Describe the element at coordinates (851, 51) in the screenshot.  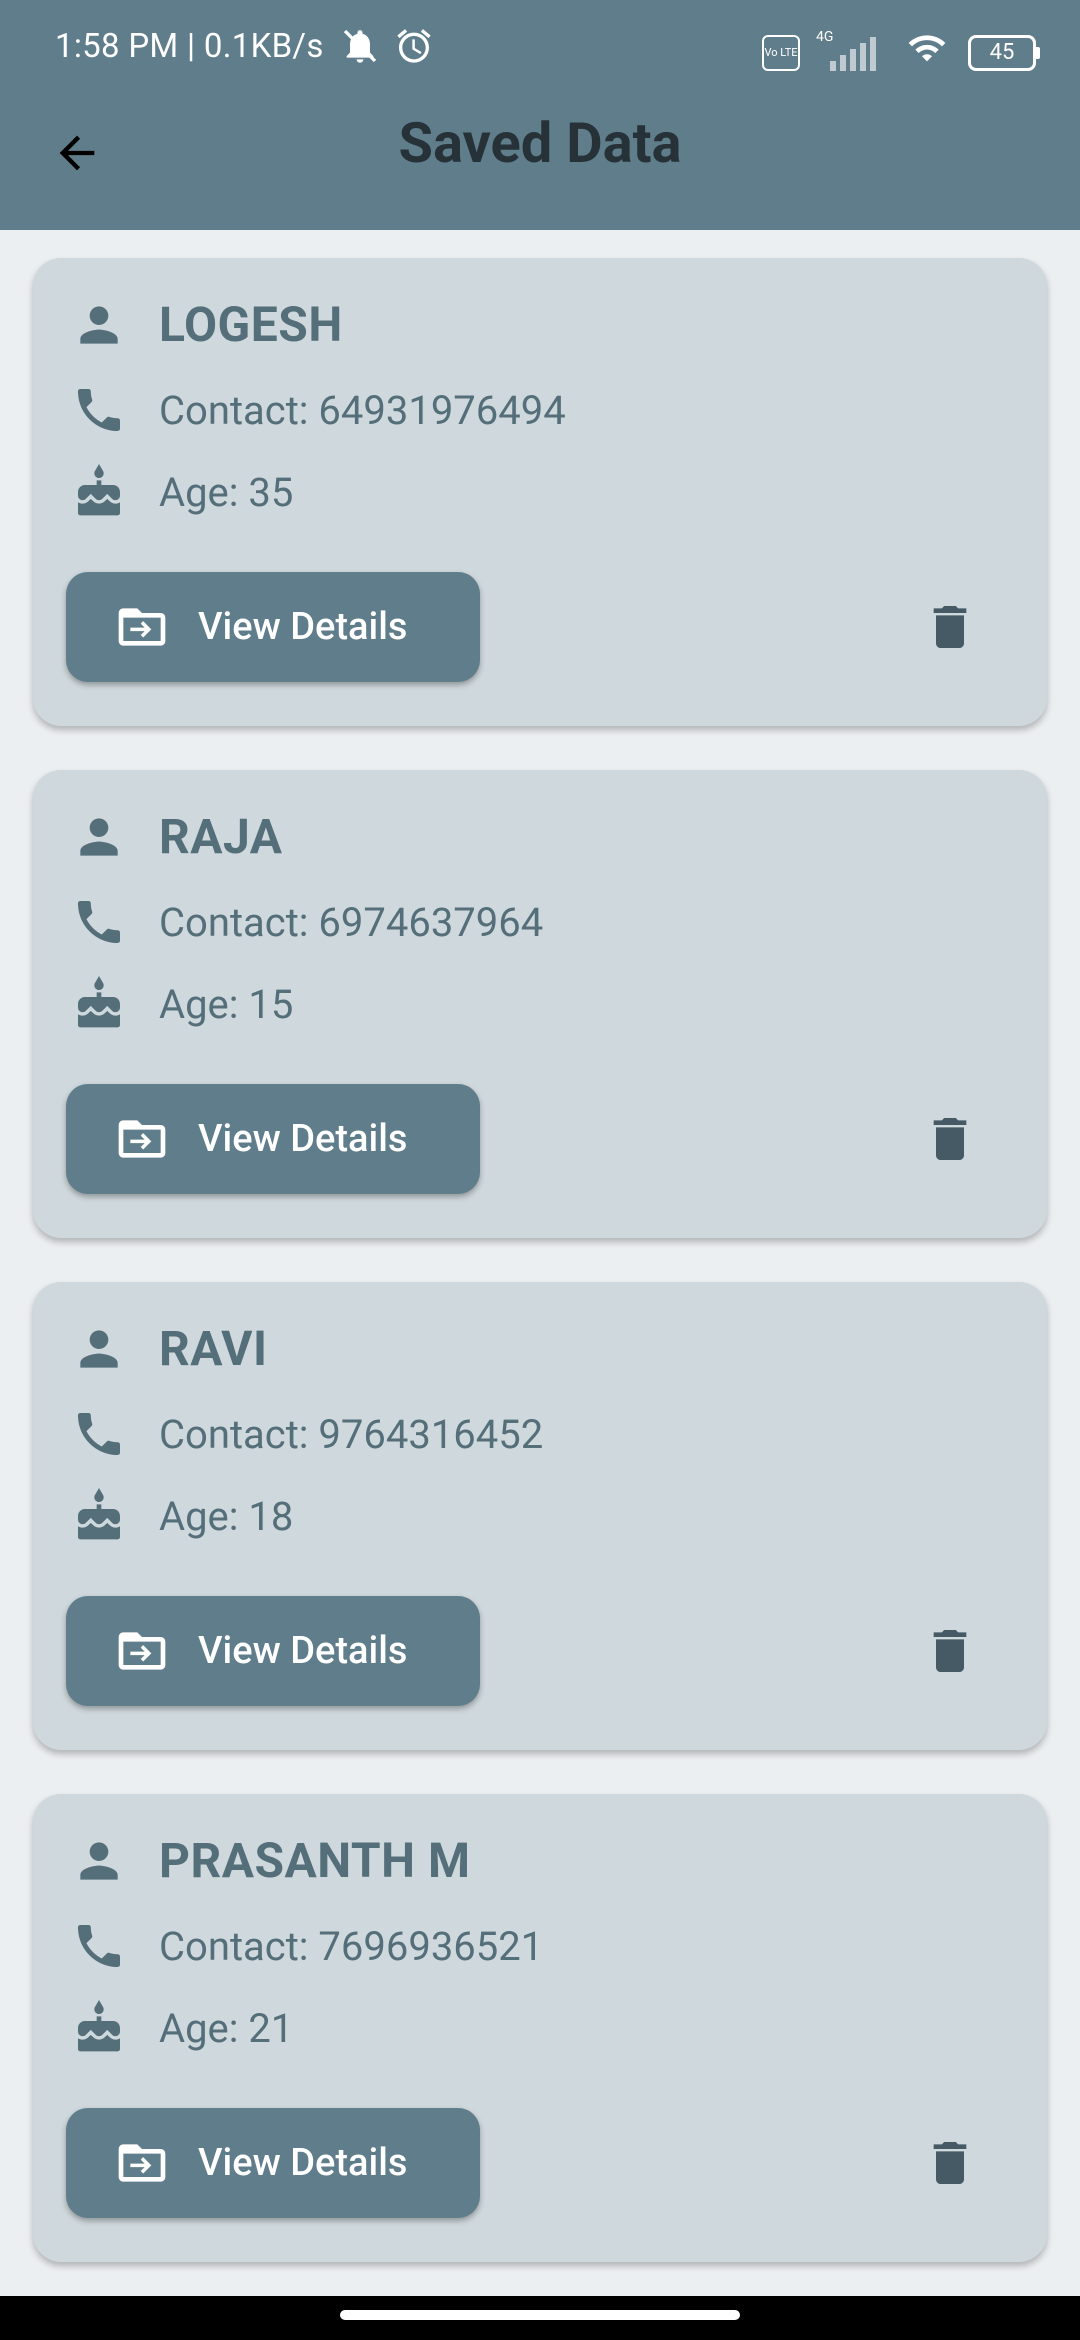
I see `signal-icon: 4G` at that location.